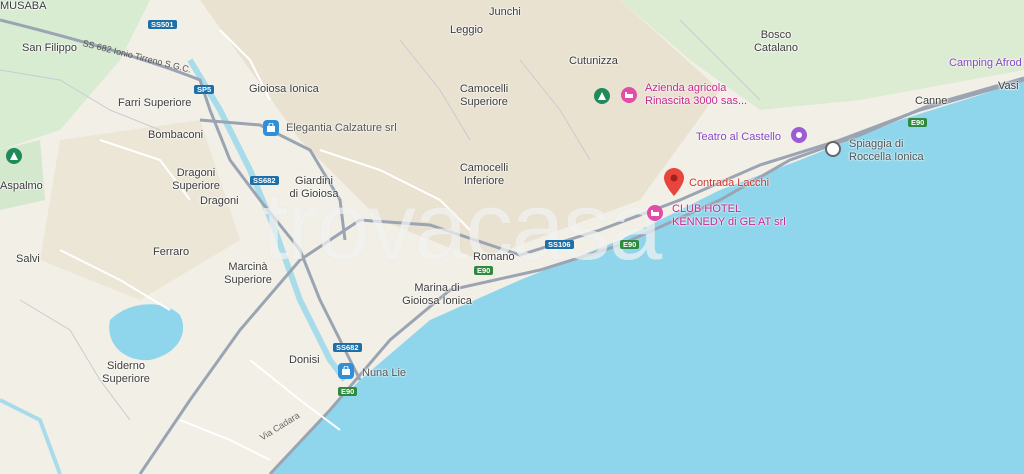  I want to click on place-label-dragoni: Dragoni, so click(219, 201).